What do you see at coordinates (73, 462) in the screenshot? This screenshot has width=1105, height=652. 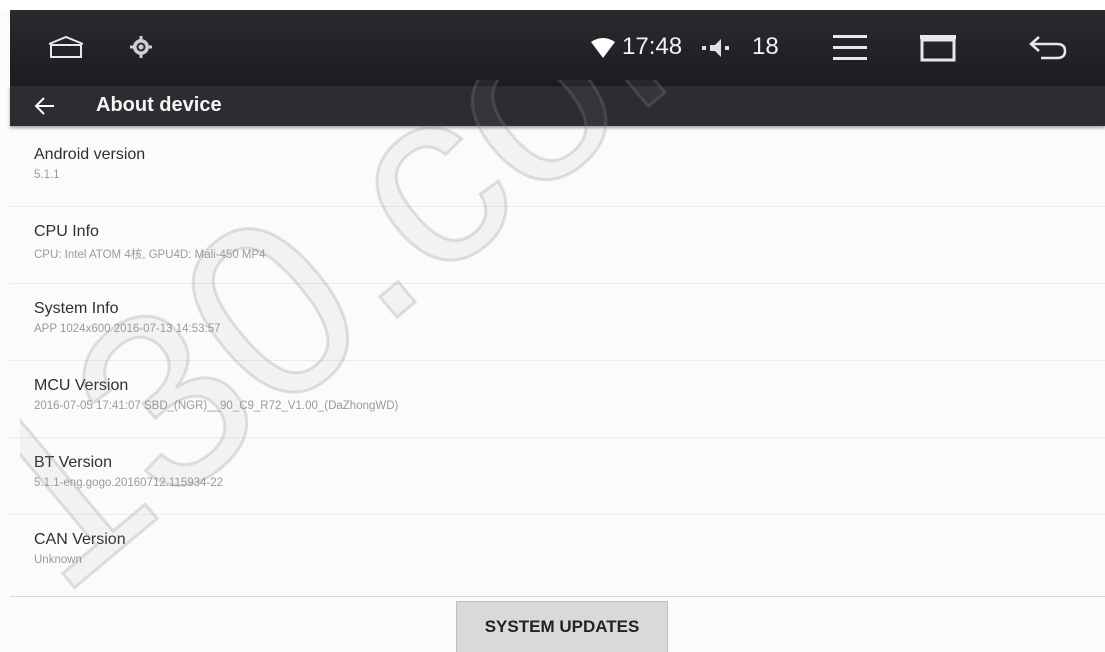 I see `item-title: BT Version` at bounding box center [73, 462].